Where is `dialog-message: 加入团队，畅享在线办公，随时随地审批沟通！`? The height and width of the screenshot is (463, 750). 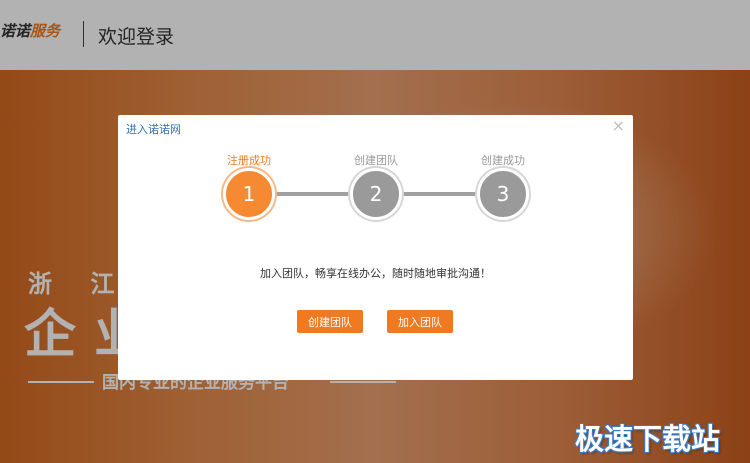
dialog-message: 加入团队，畅享在线办公，随时随地审批沟通！ is located at coordinates (375, 273).